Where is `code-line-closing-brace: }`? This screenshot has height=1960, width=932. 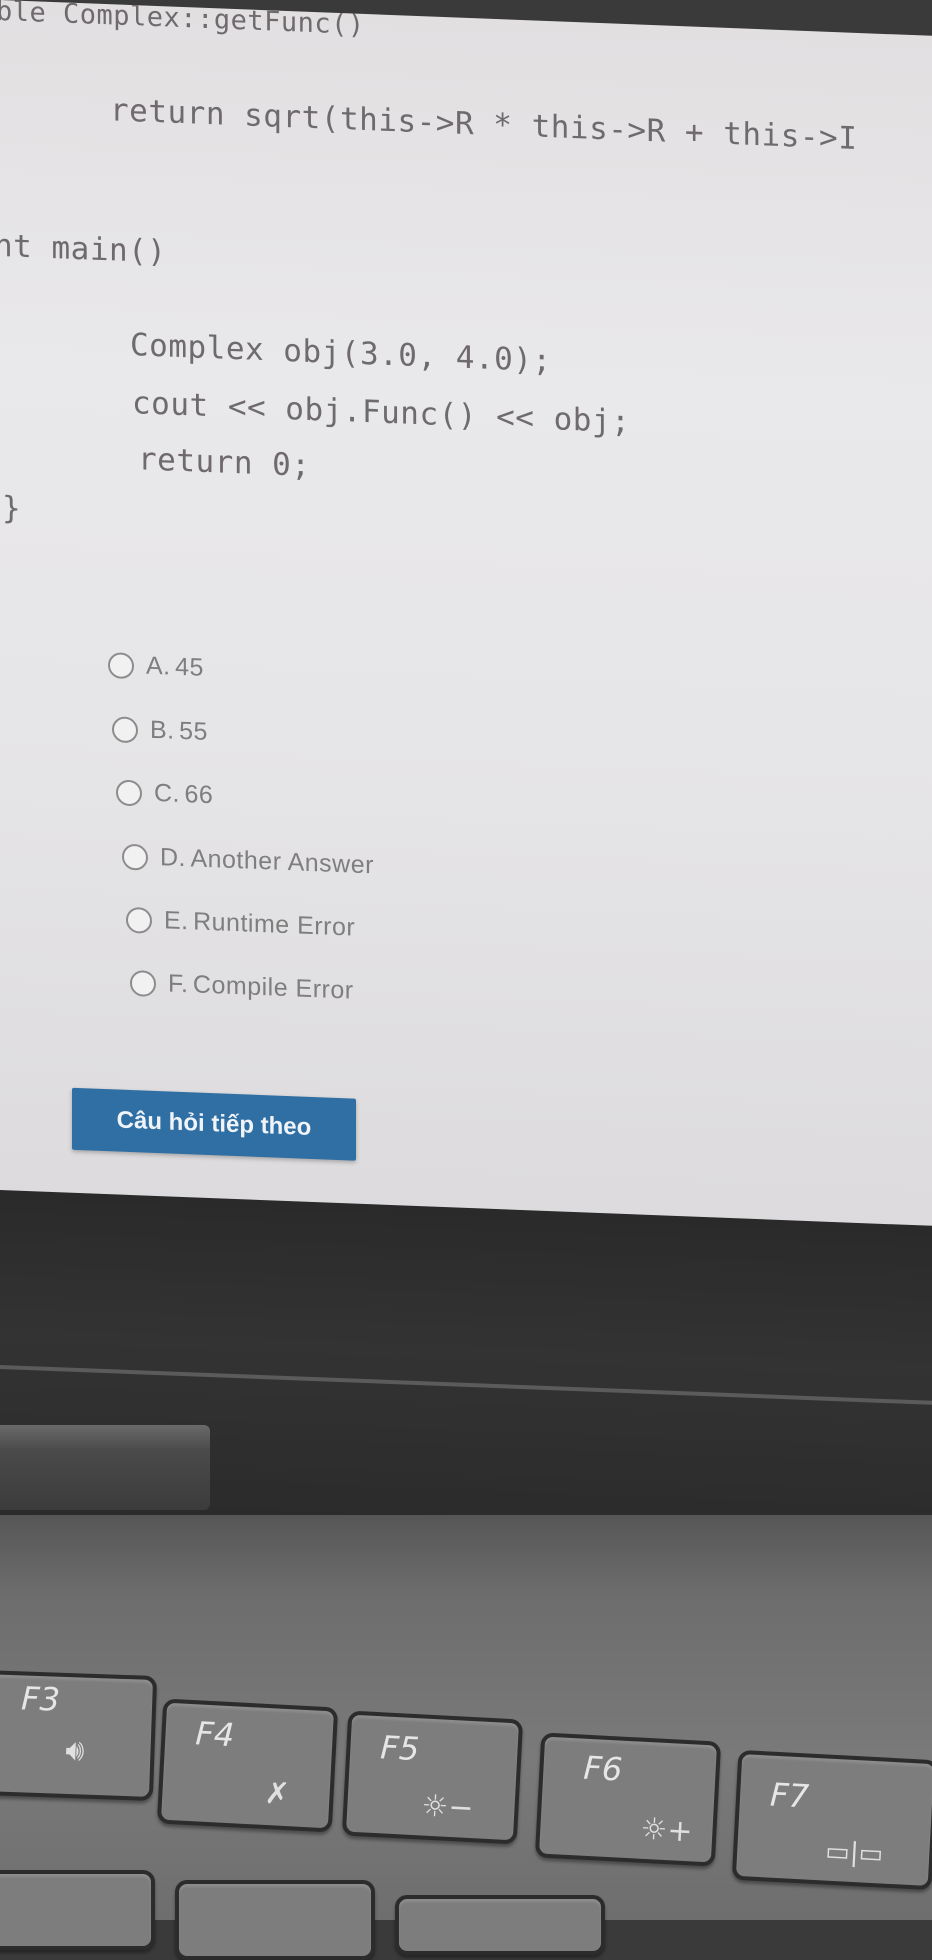 code-line-closing-brace: } is located at coordinates (12, 508).